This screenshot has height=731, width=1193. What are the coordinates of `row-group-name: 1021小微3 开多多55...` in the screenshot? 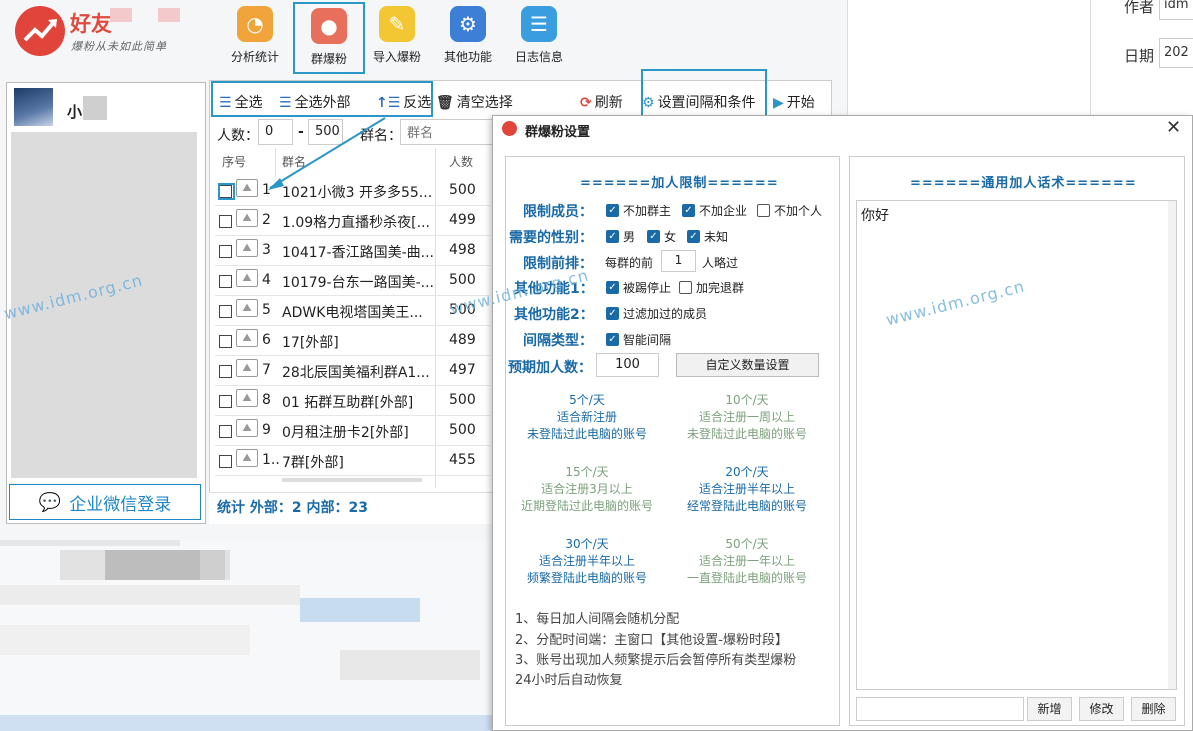 It's located at (357, 193).